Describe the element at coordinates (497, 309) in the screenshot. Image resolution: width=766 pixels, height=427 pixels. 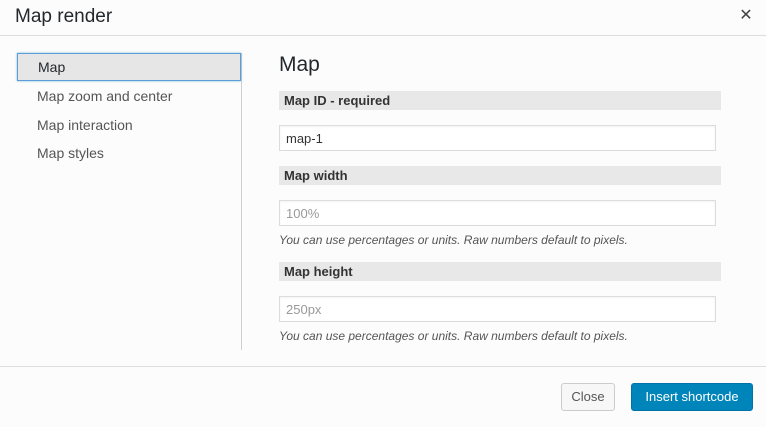
I see `map-height-input: 250px` at that location.